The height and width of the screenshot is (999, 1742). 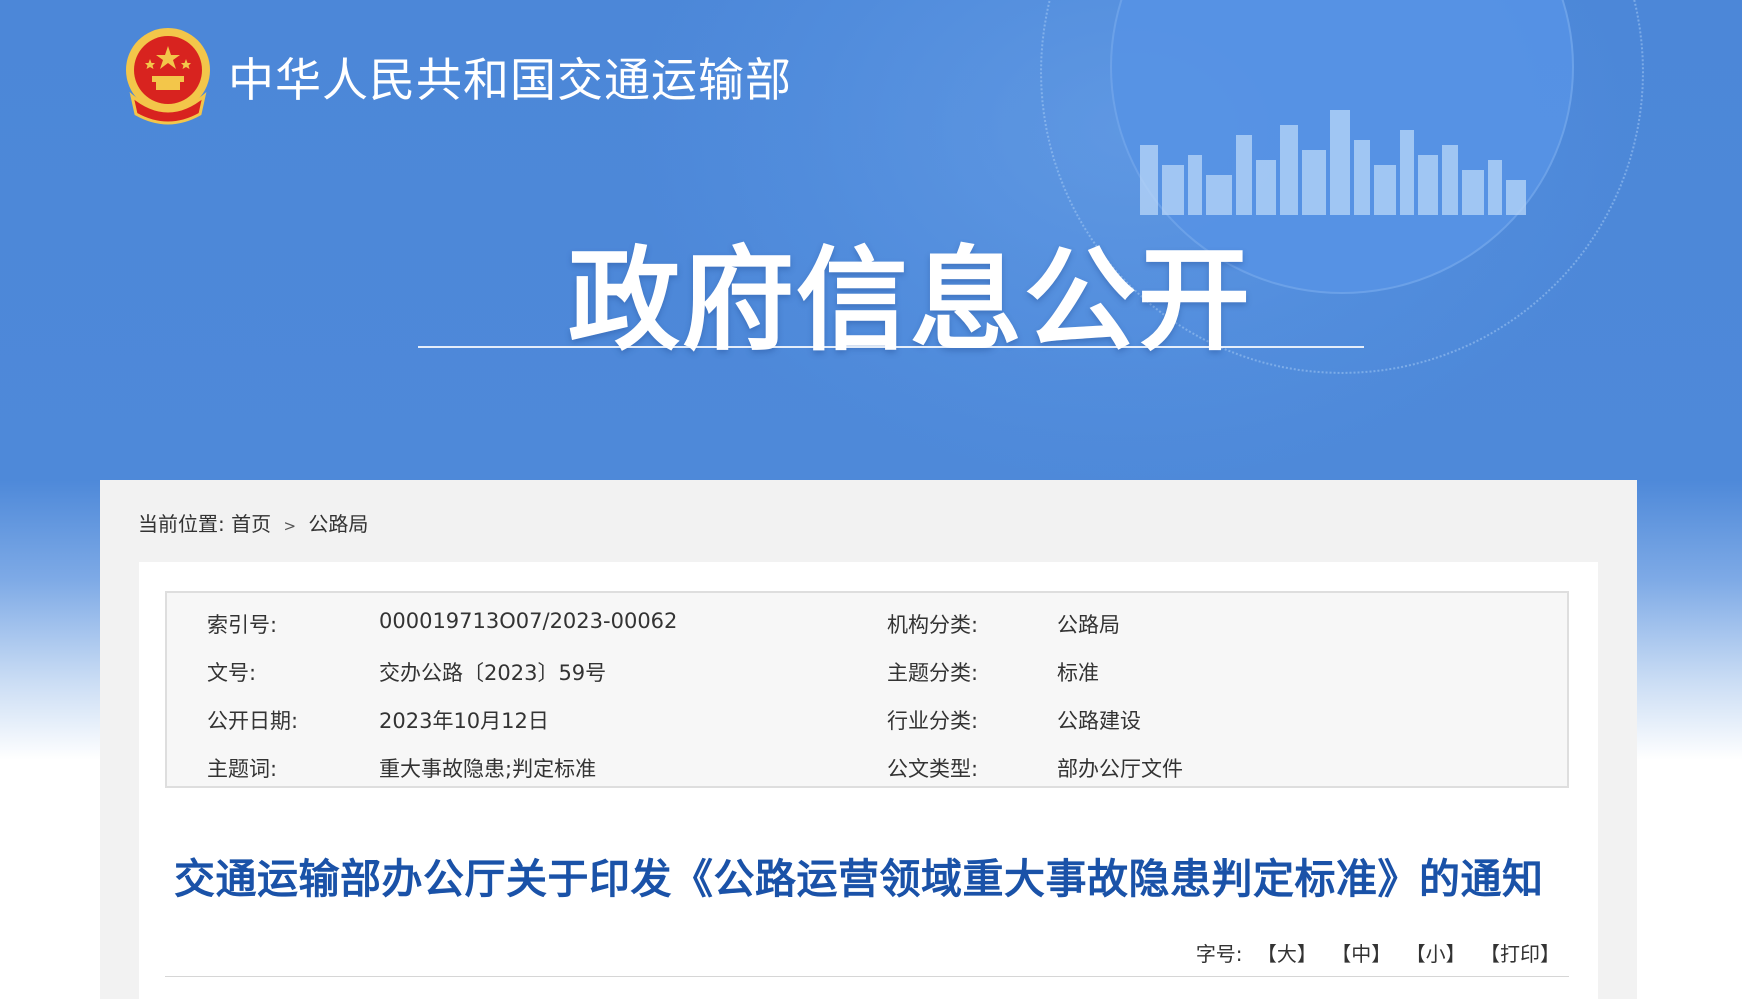 I want to click on font-size-label: 字号:, so click(x=1219, y=954).